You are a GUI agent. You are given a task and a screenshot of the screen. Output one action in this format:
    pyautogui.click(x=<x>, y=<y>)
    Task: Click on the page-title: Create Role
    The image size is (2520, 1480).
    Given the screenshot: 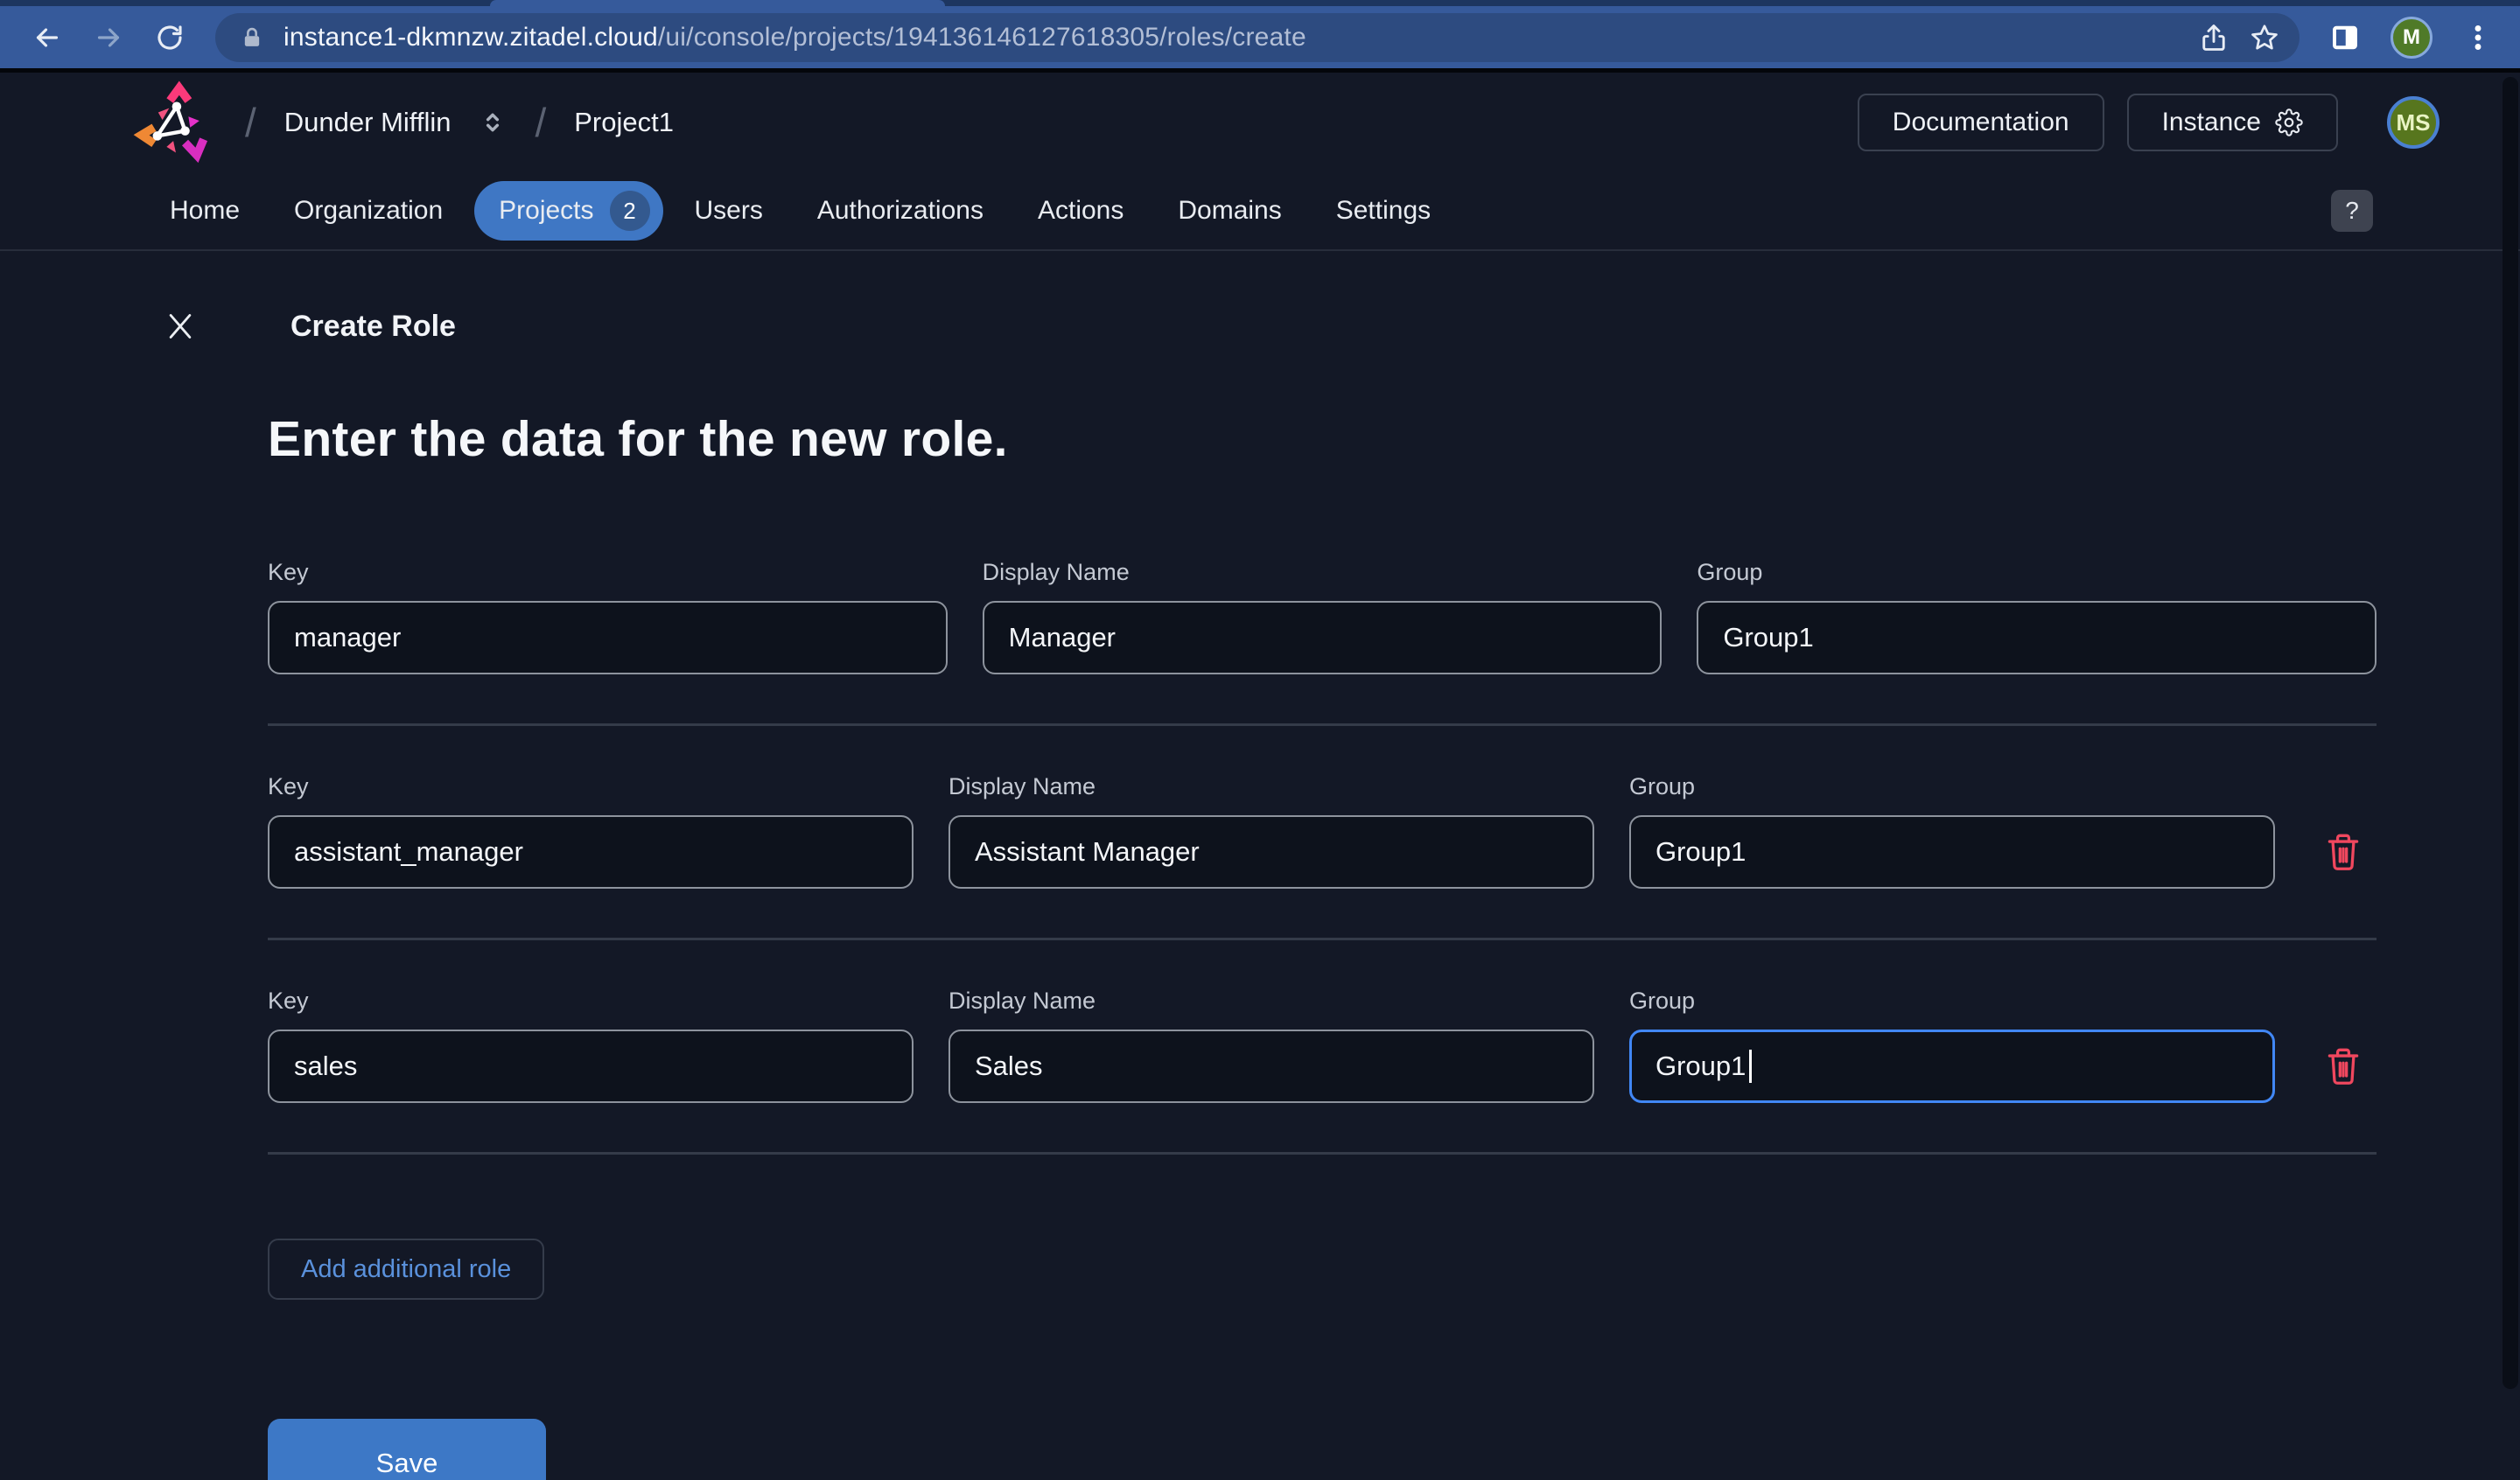 What is the action you would take?
    pyautogui.click(x=373, y=326)
    